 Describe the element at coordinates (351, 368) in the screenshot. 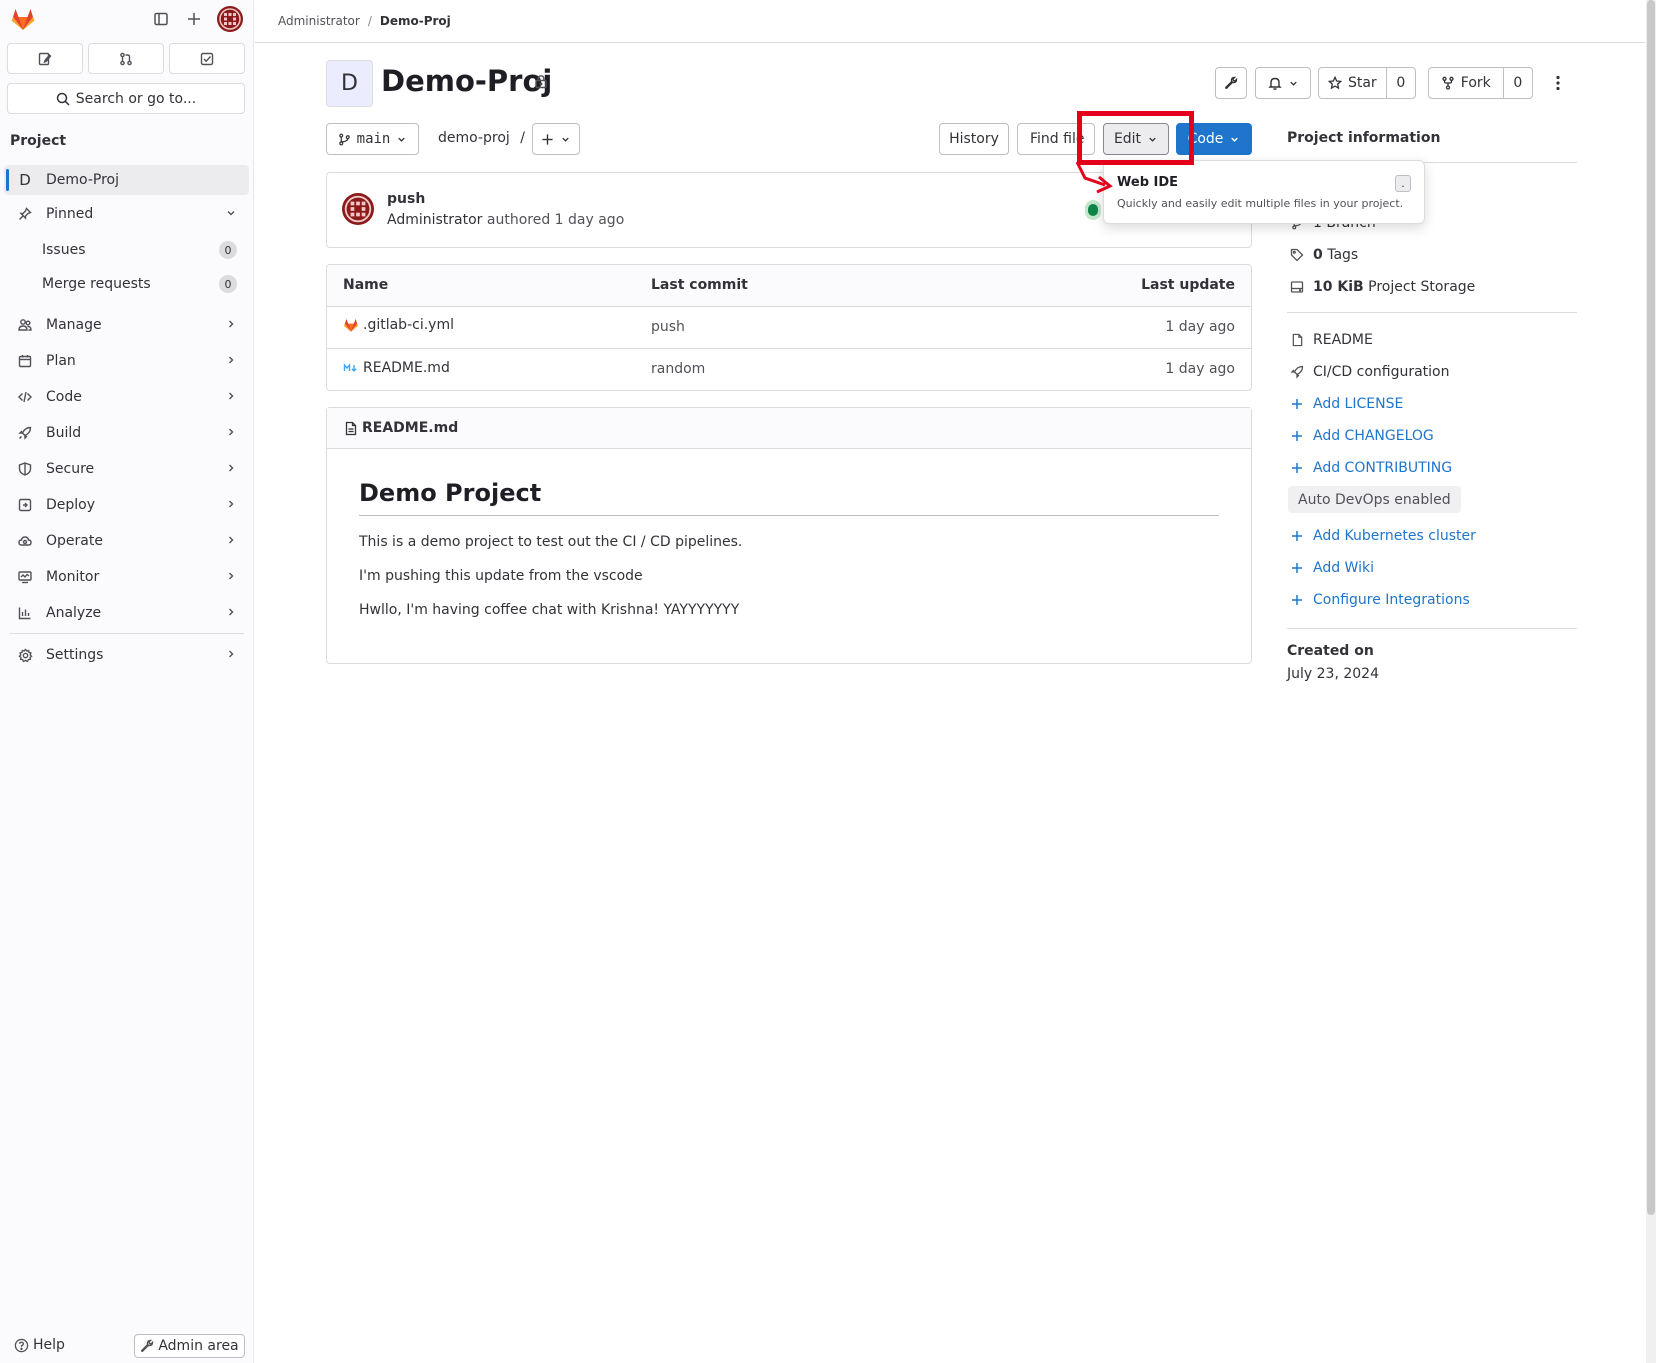

I see `markdown-file-icon` at that location.